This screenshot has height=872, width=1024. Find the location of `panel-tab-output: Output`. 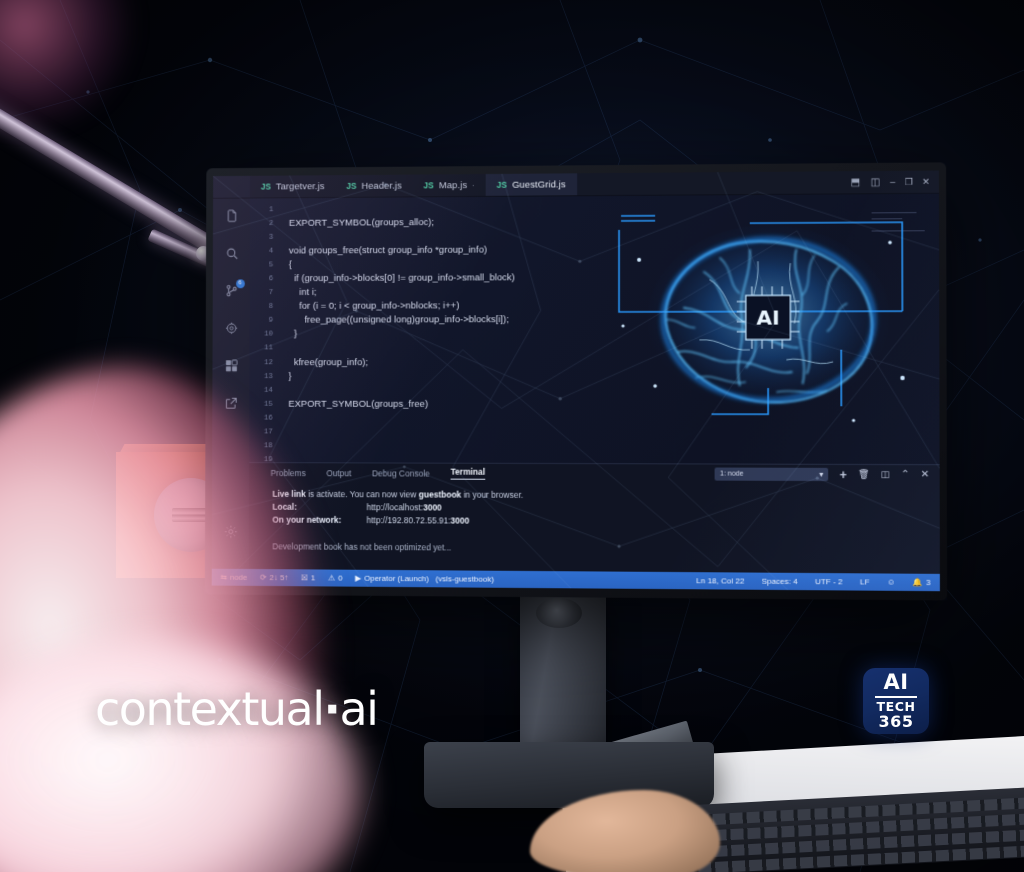

panel-tab-output: Output is located at coordinates (338, 473).